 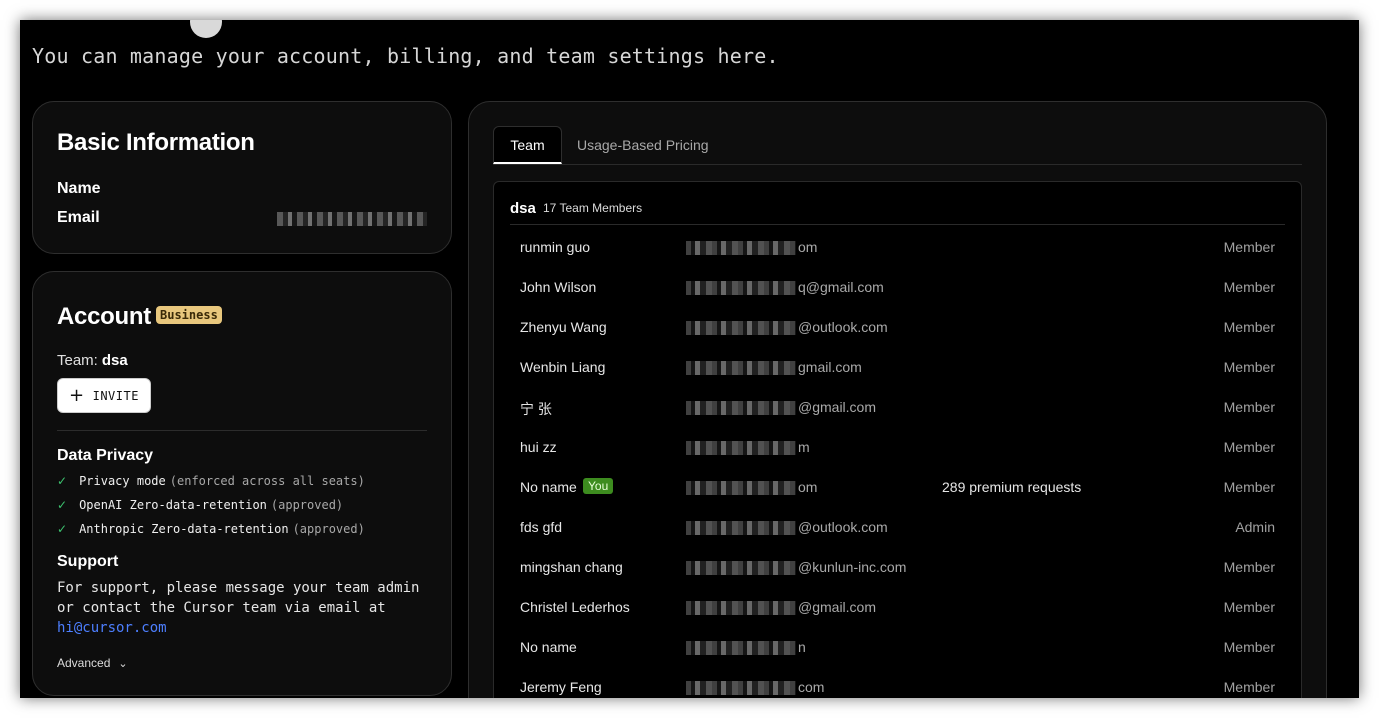 I want to click on advanced-toggle: Advanced ⌄, so click(x=92, y=663).